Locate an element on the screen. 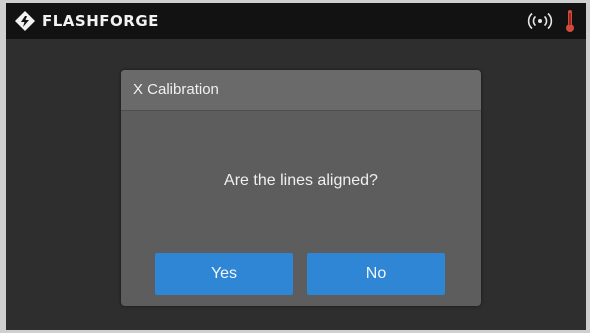 The height and width of the screenshot is (333, 590). brand: FLASHFORGE is located at coordinates (86, 21).